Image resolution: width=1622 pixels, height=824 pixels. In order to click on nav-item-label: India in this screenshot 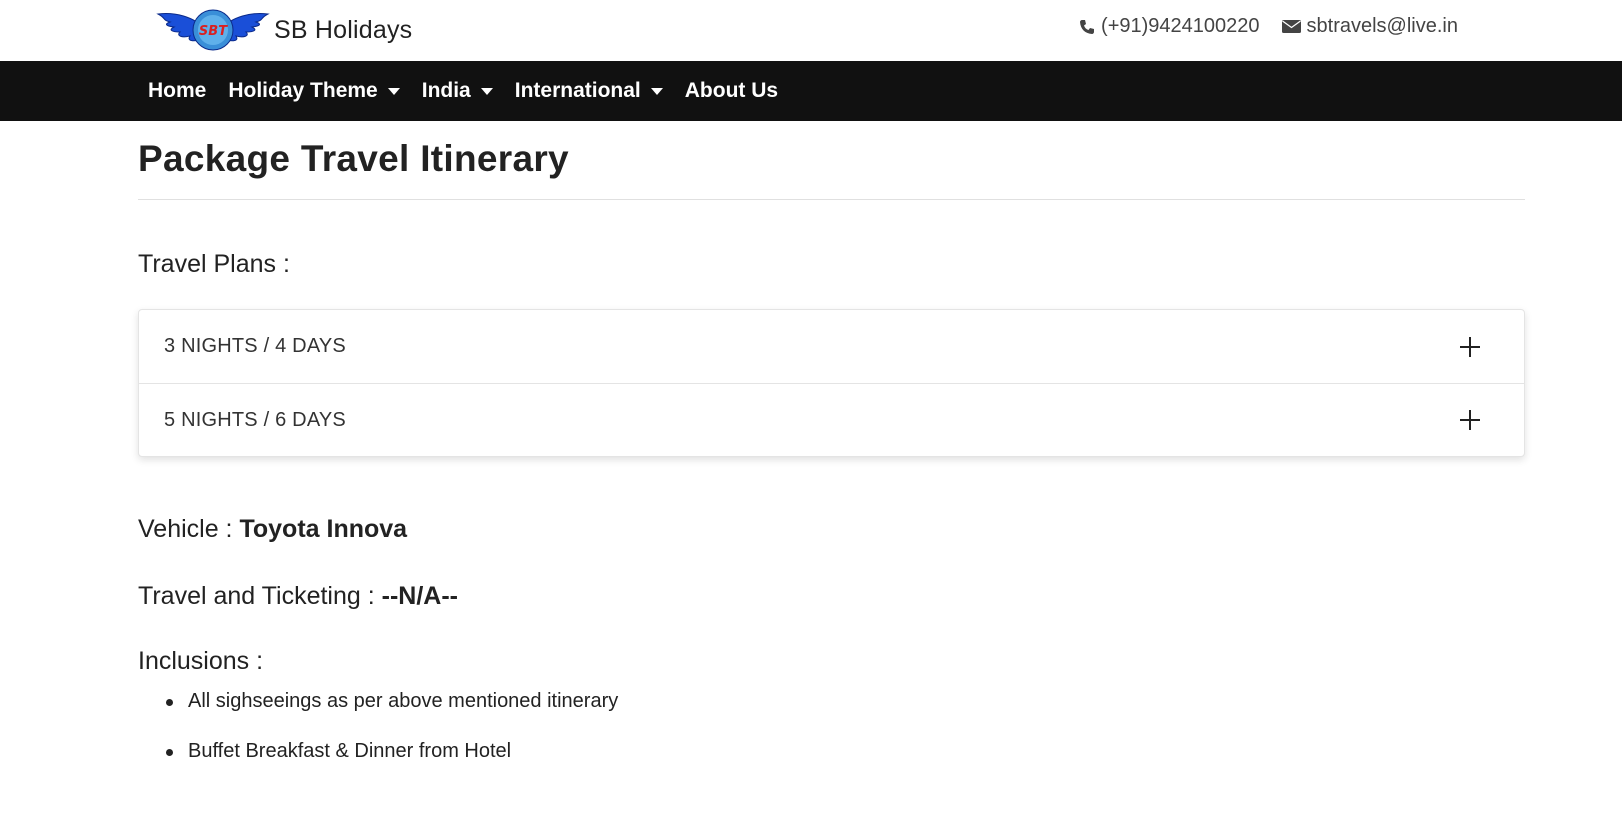, I will do `click(446, 90)`.